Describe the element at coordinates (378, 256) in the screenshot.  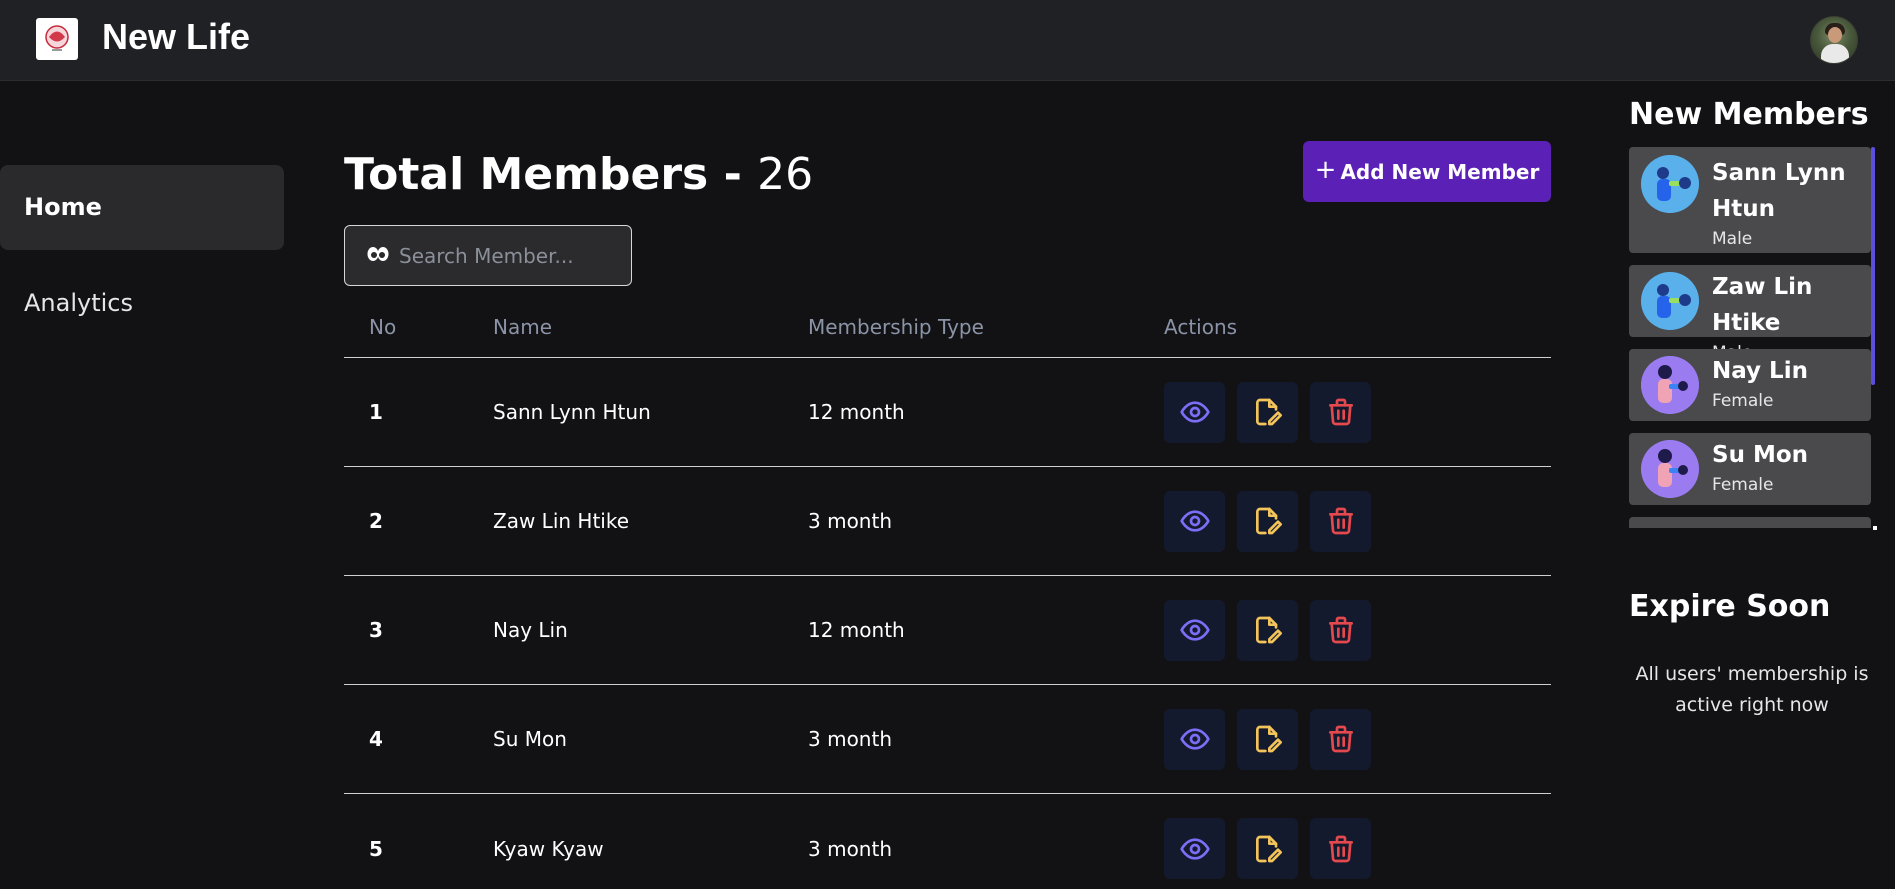
I see `search-icon` at that location.